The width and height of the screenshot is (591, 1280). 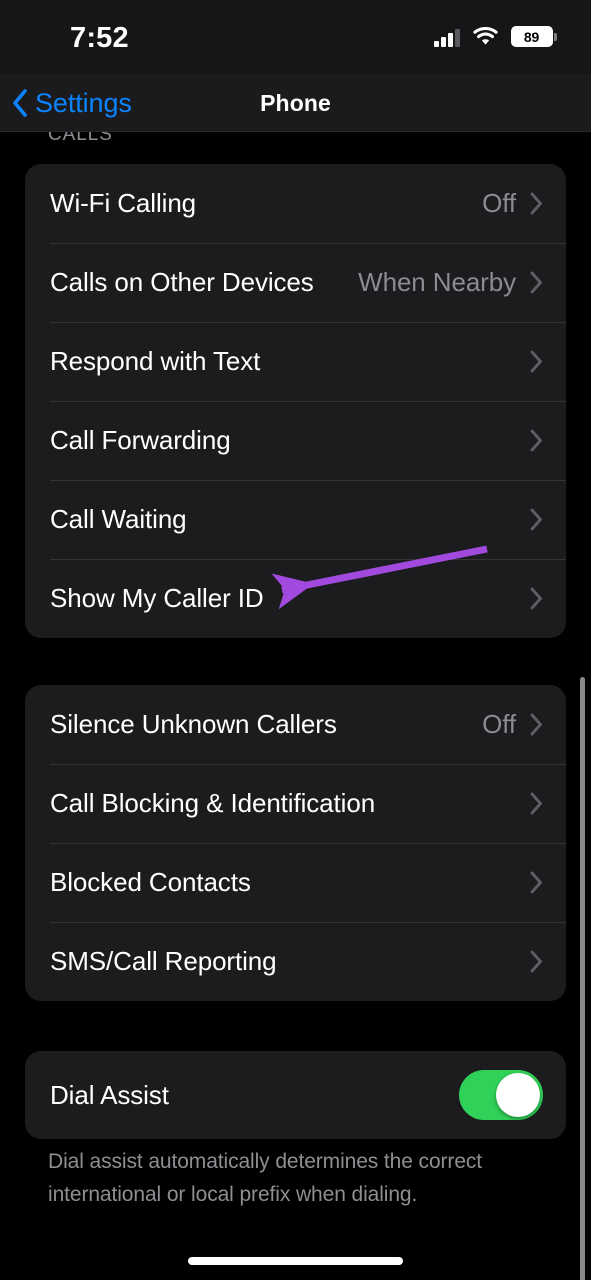 What do you see at coordinates (295, 103) in the screenshot?
I see `navigation-bar: Settings Phone` at bounding box center [295, 103].